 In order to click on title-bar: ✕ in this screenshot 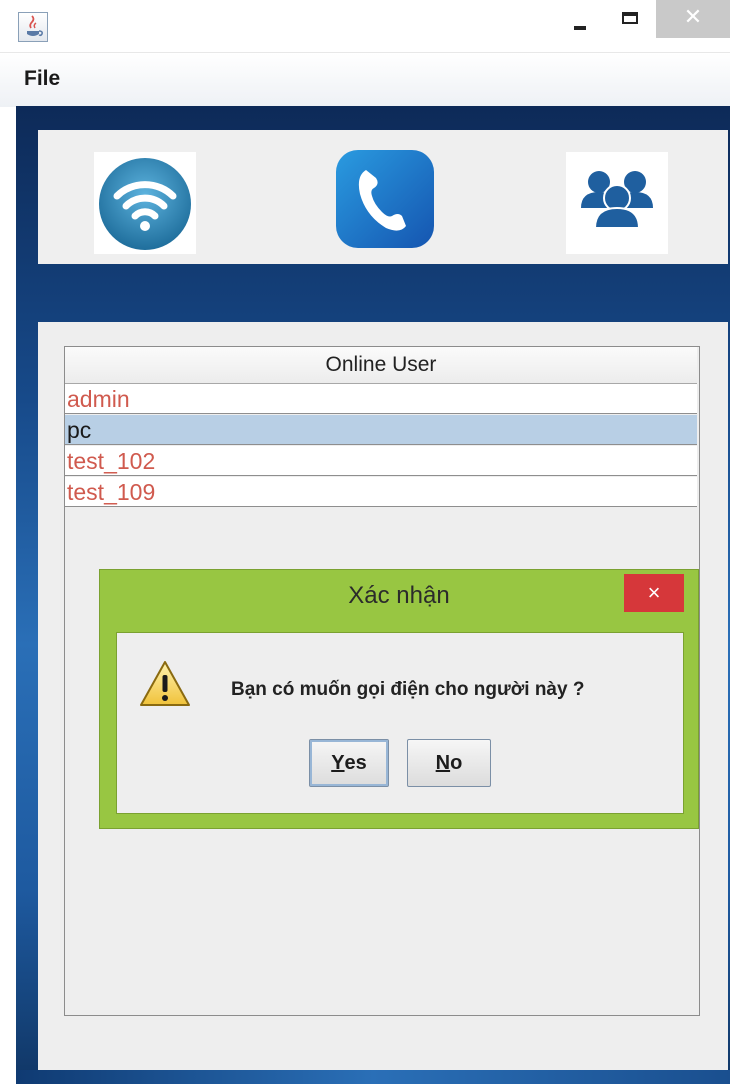, I will do `click(365, 26)`.